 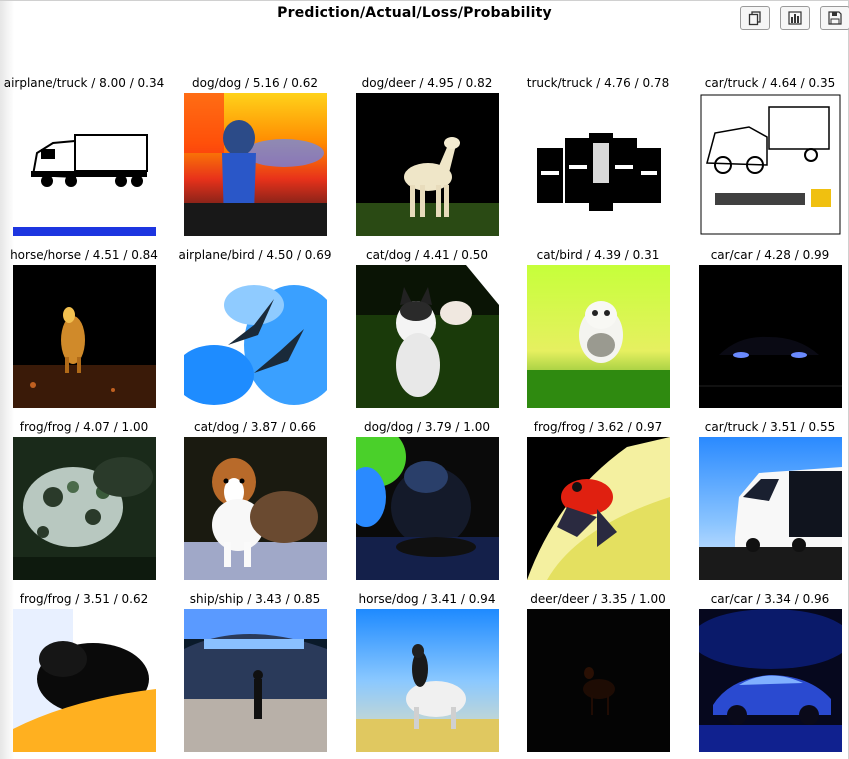 I want to click on figure-title: Prediction/Actual/Loss/Probability, so click(x=414, y=13).